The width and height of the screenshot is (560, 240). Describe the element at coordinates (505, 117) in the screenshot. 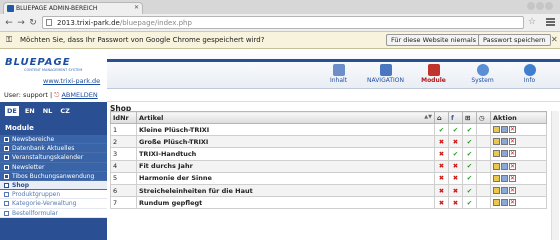

I see `header-label: Aktion` at that location.